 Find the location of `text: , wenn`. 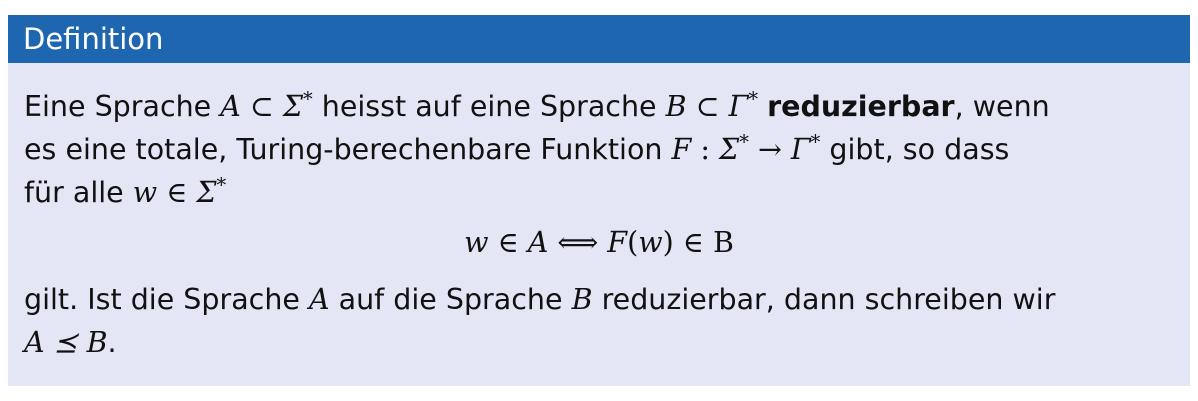

text: , wenn is located at coordinates (1002, 106).